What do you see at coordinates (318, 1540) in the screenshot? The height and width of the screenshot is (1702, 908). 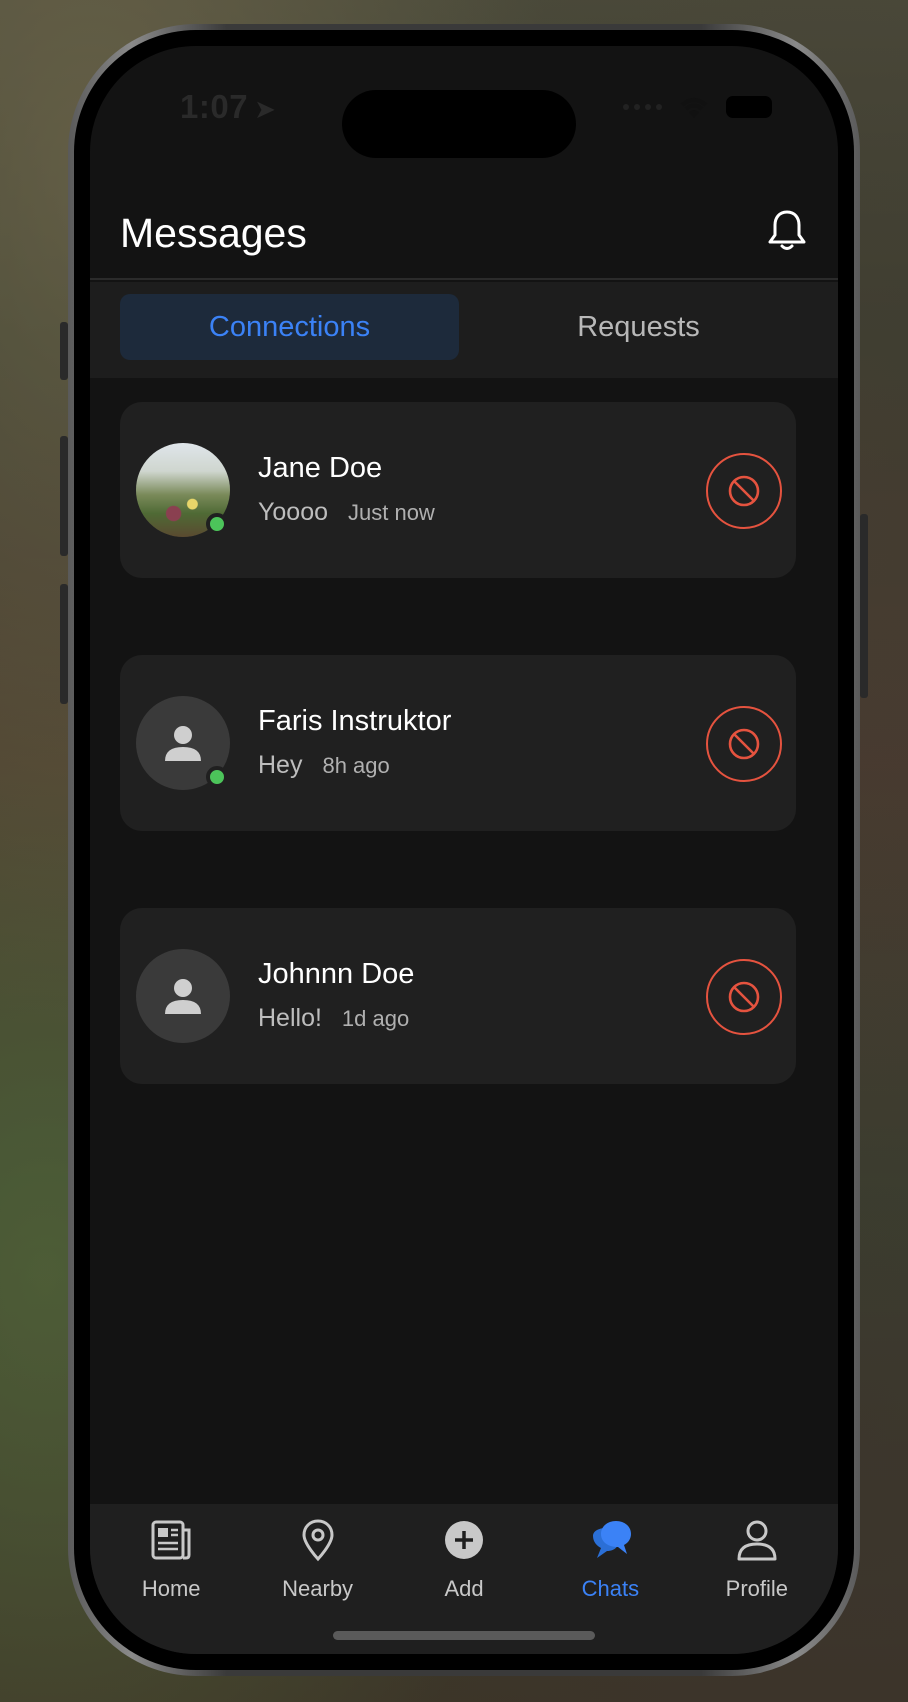 I see `map-pin-icon` at bounding box center [318, 1540].